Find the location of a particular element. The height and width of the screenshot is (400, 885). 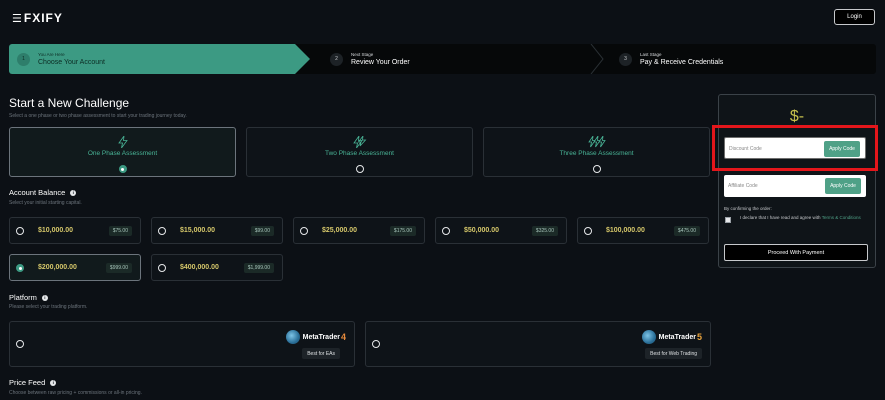

balance-option: $400,000.00 $1,999.00 is located at coordinates (217, 267).